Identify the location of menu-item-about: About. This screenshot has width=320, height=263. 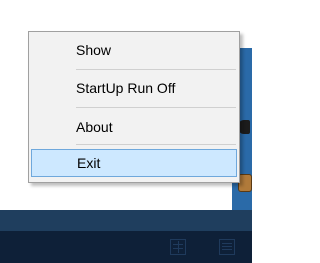
(134, 127).